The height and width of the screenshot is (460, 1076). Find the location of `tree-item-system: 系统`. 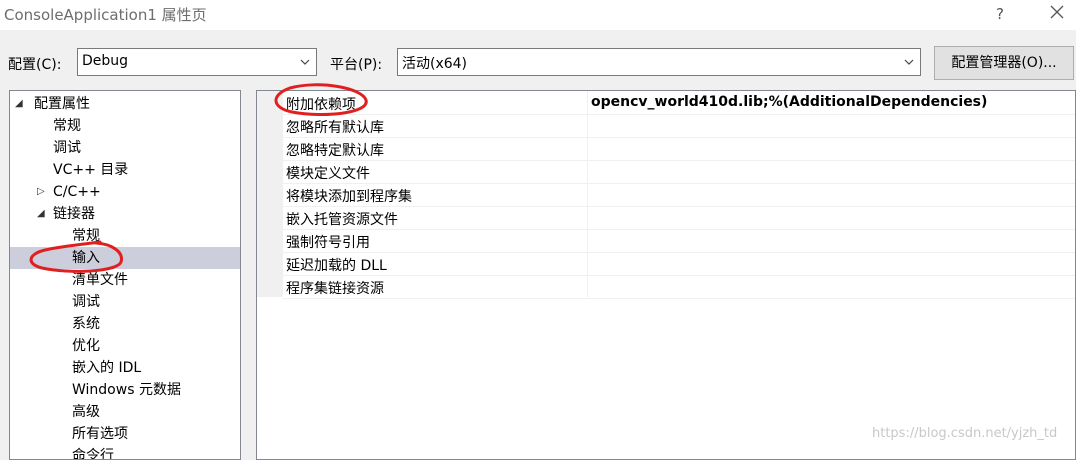

tree-item-system: 系统 is located at coordinates (125, 324).